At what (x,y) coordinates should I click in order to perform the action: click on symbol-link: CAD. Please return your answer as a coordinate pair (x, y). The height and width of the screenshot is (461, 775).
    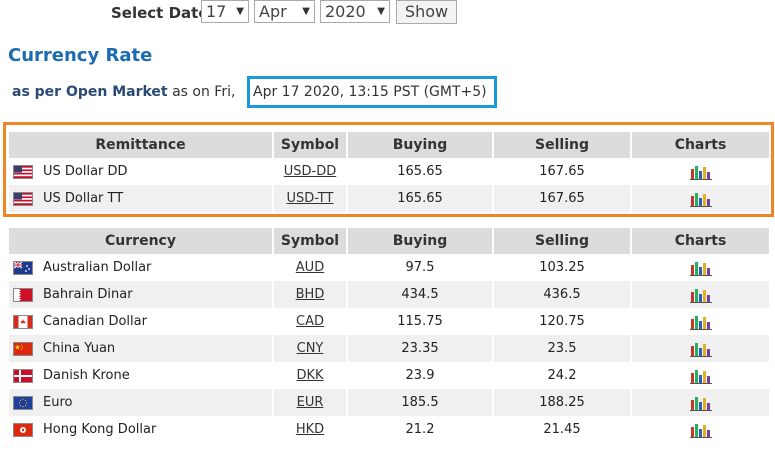
    Looking at the image, I should click on (310, 321).